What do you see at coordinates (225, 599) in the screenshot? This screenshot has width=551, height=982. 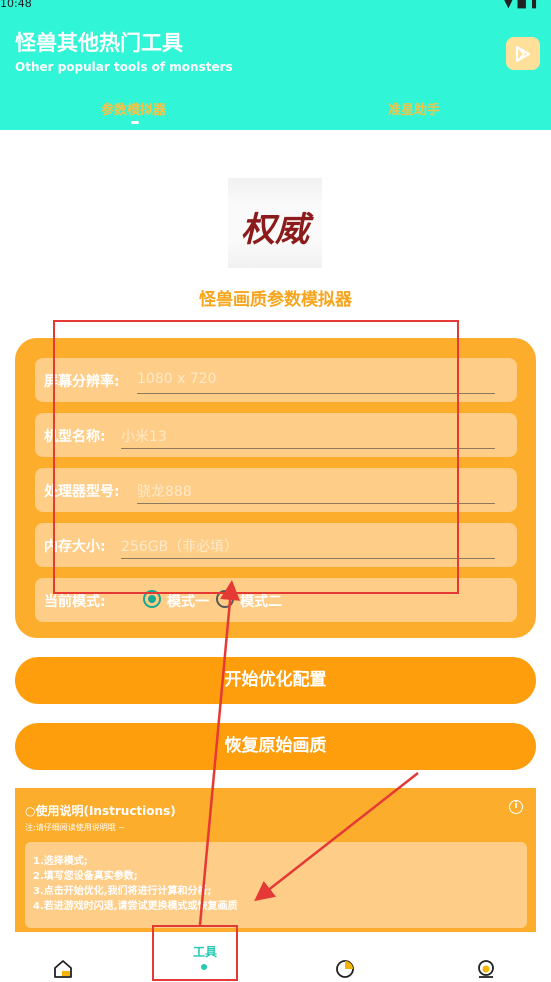 I see `mode-two-radio` at bounding box center [225, 599].